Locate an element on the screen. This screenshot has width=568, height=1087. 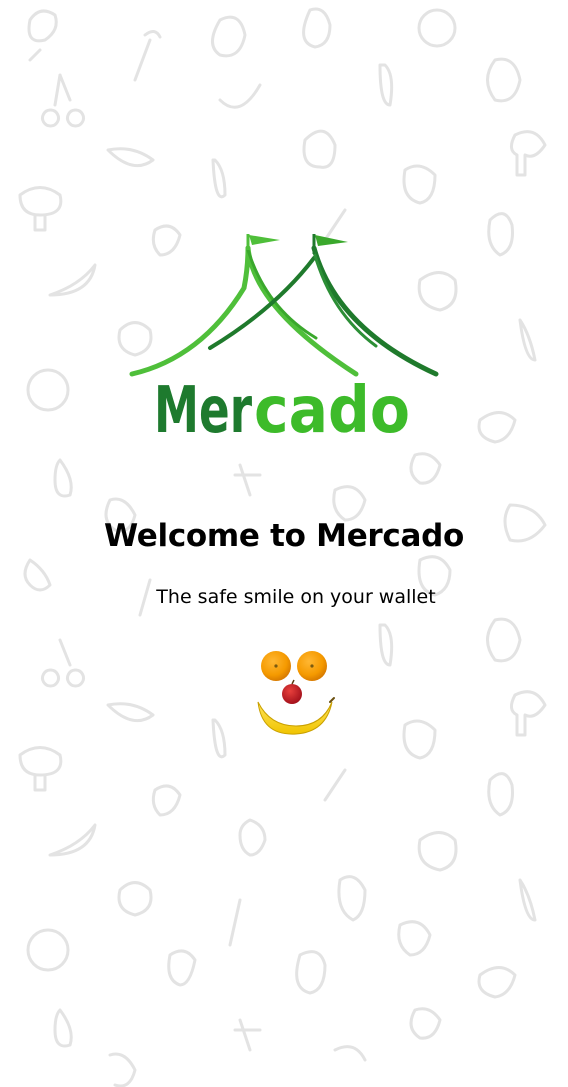
tent-left-icon is located at coordinates (244, 305).